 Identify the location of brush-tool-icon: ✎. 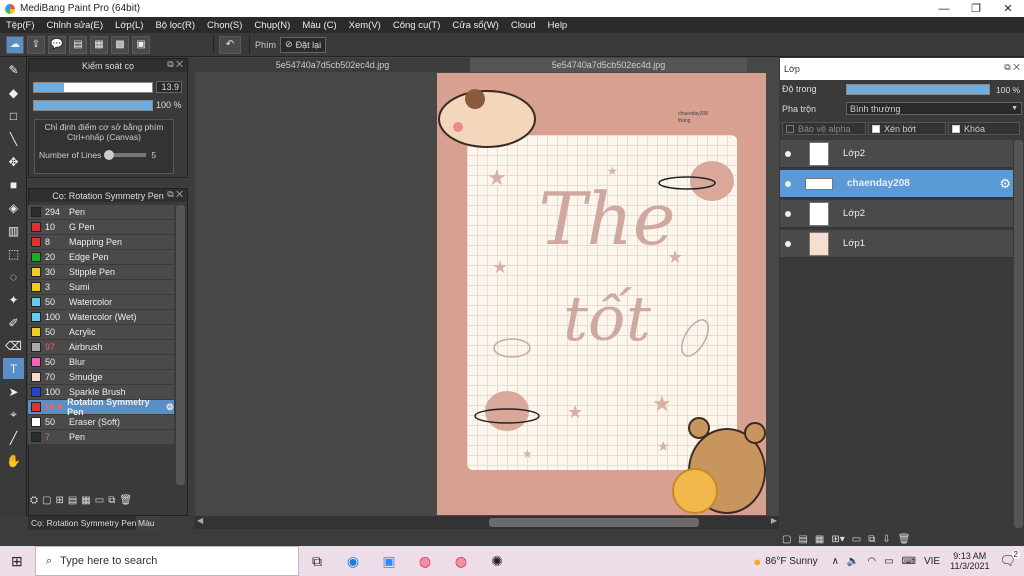
(13, 69).